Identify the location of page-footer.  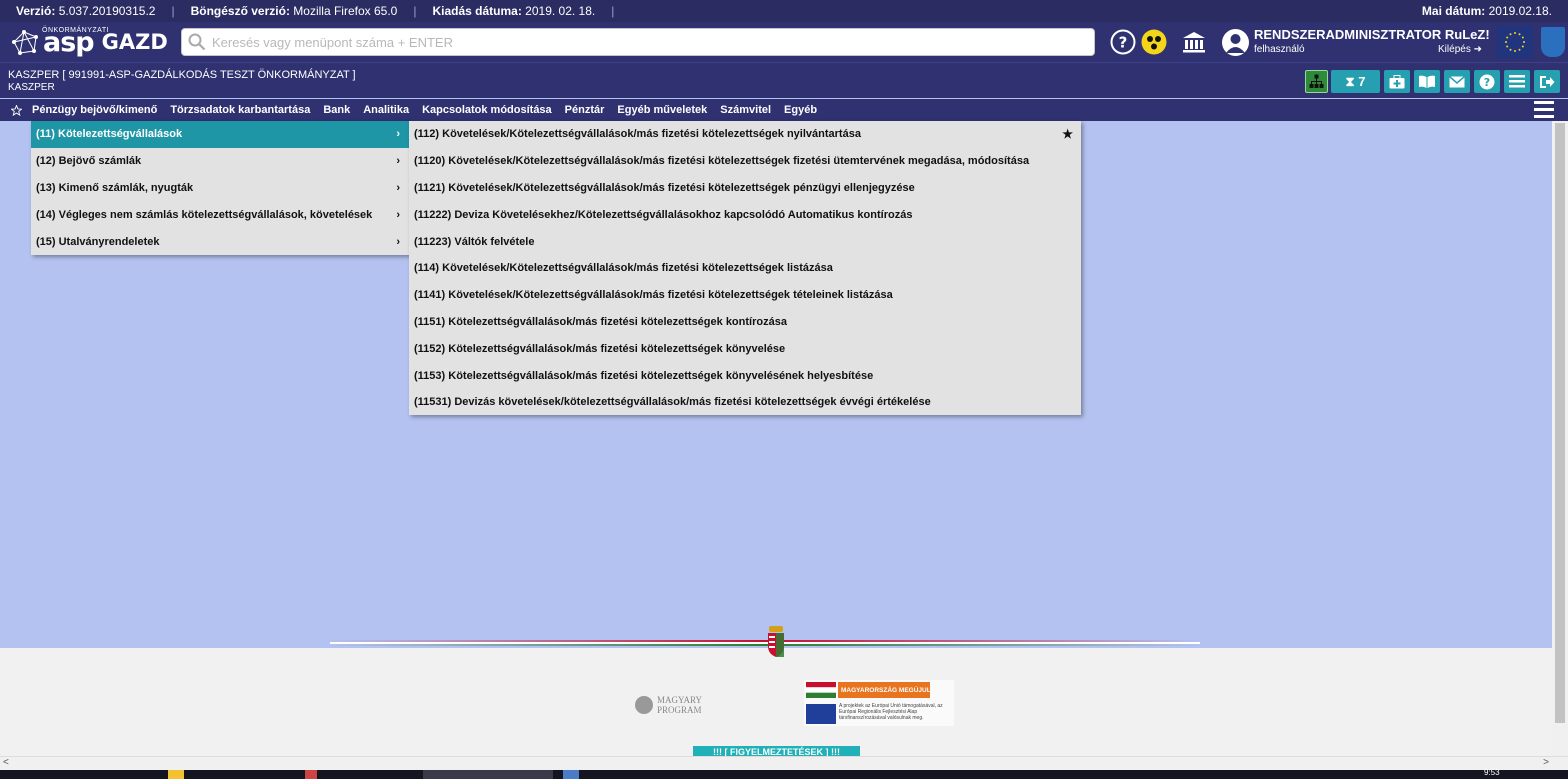
(776, 702).